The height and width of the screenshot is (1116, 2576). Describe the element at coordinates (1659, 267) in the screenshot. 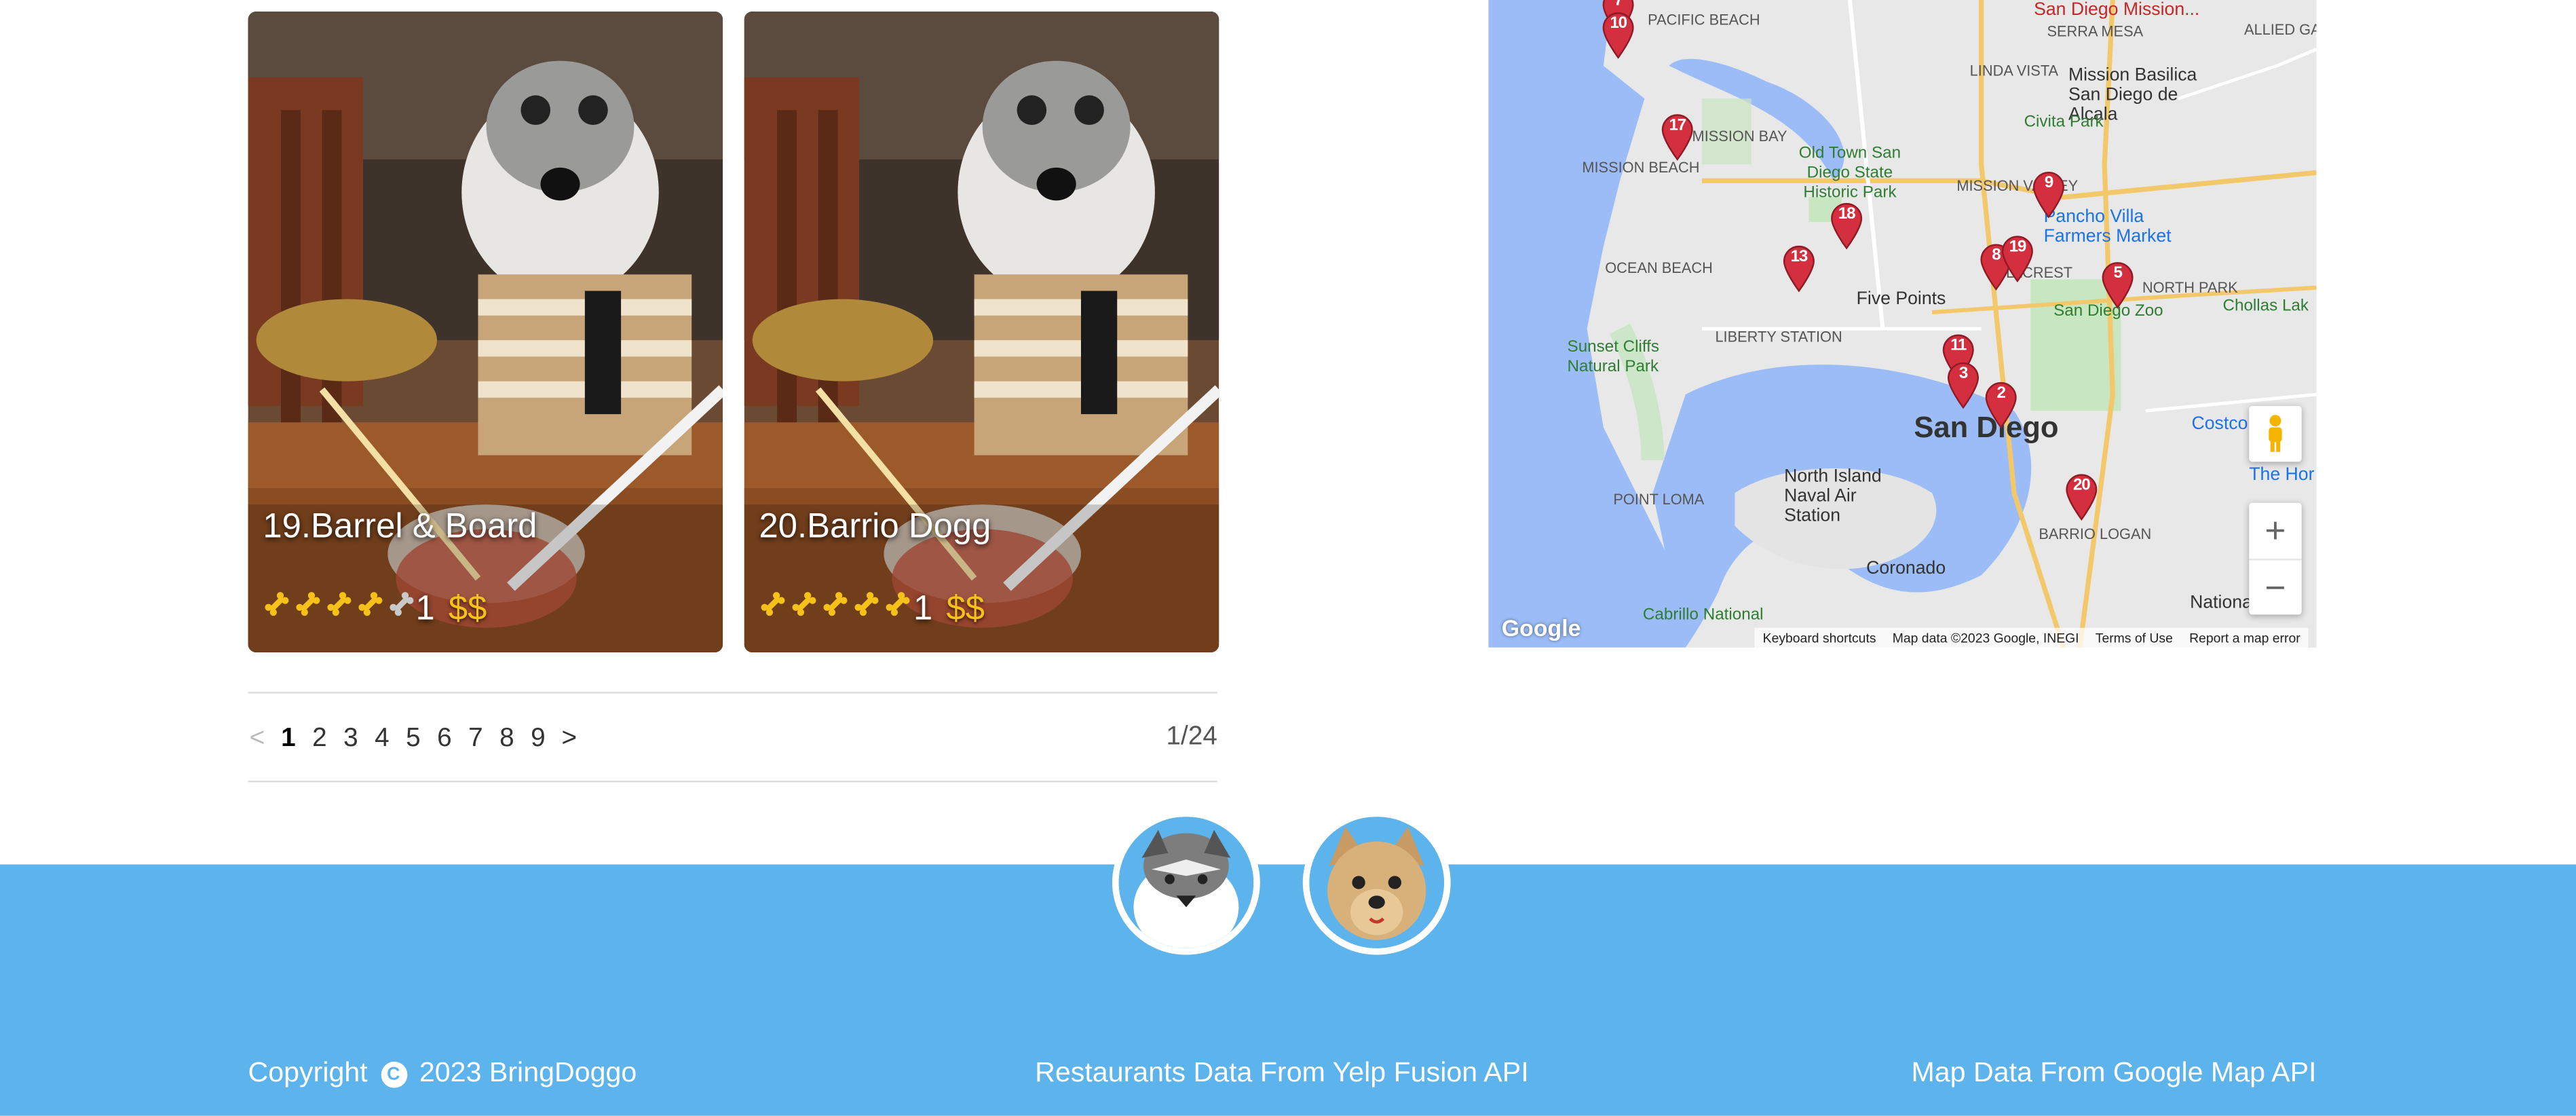

I see `map-label: OCEAN BEACH` at that location.